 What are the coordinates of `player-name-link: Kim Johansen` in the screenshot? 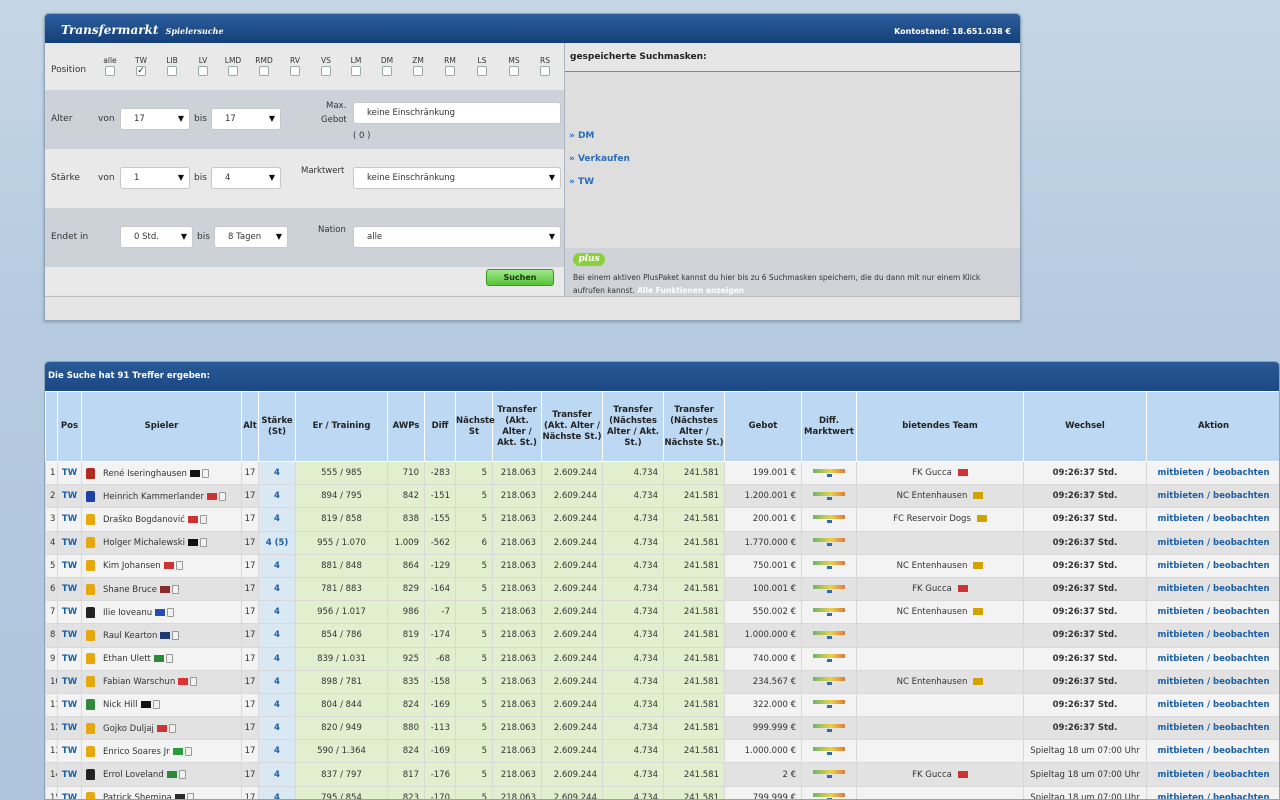 It's located at (132, 566).